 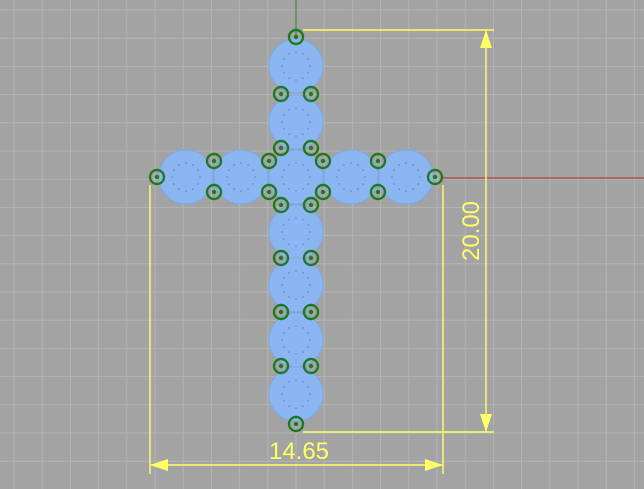 What do you see at coordinates (299, 451) in the screenshot?
I see `width-dimension-label: 14.65` at bounding box center [299, 451].